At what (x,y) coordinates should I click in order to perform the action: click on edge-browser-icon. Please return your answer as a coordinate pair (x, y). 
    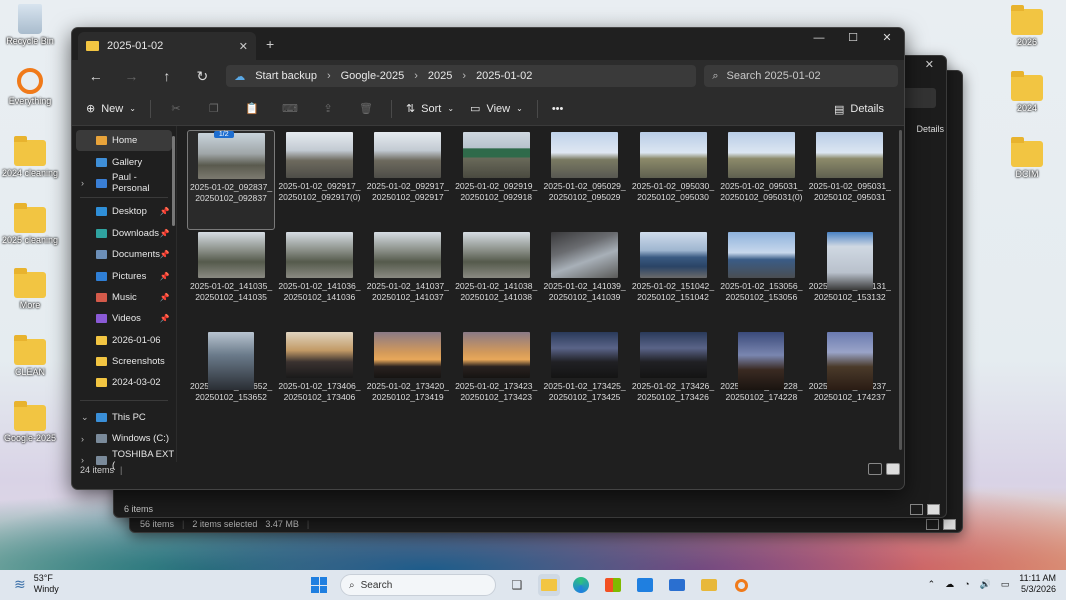
    Looking at the image, I should click on (581, 585).